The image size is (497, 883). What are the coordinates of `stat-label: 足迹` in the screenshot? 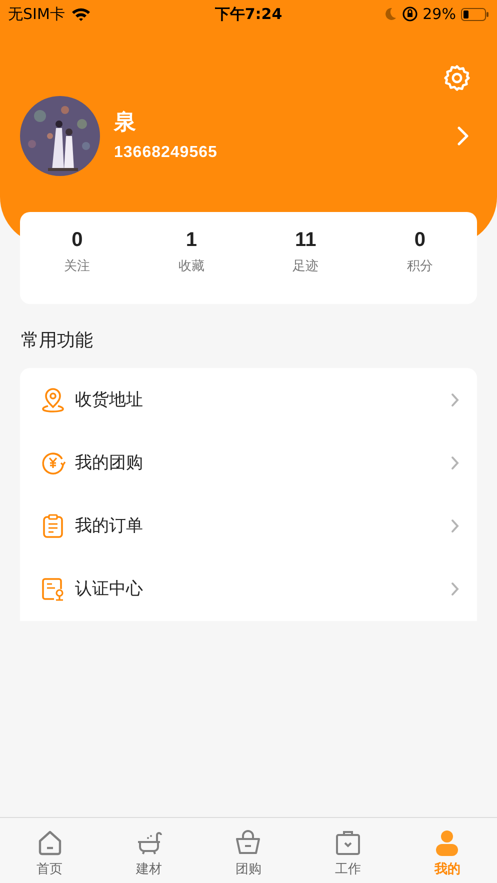 It's located at (305, 266).